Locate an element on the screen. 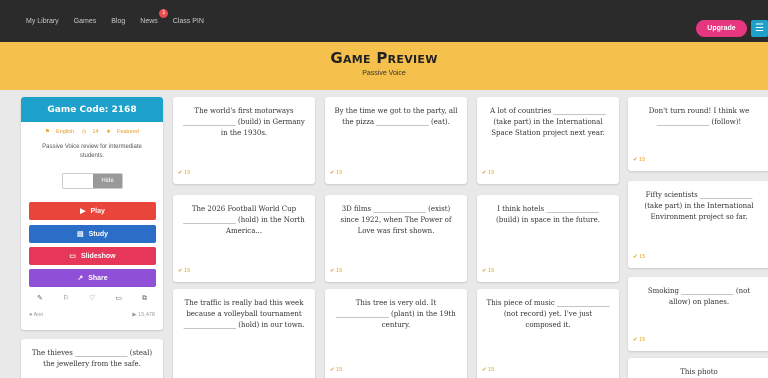 This screenshot has height=378, width=768. main-nav: My Library Games Blog News 1 Class PIN is located at coordinates (115, 16).